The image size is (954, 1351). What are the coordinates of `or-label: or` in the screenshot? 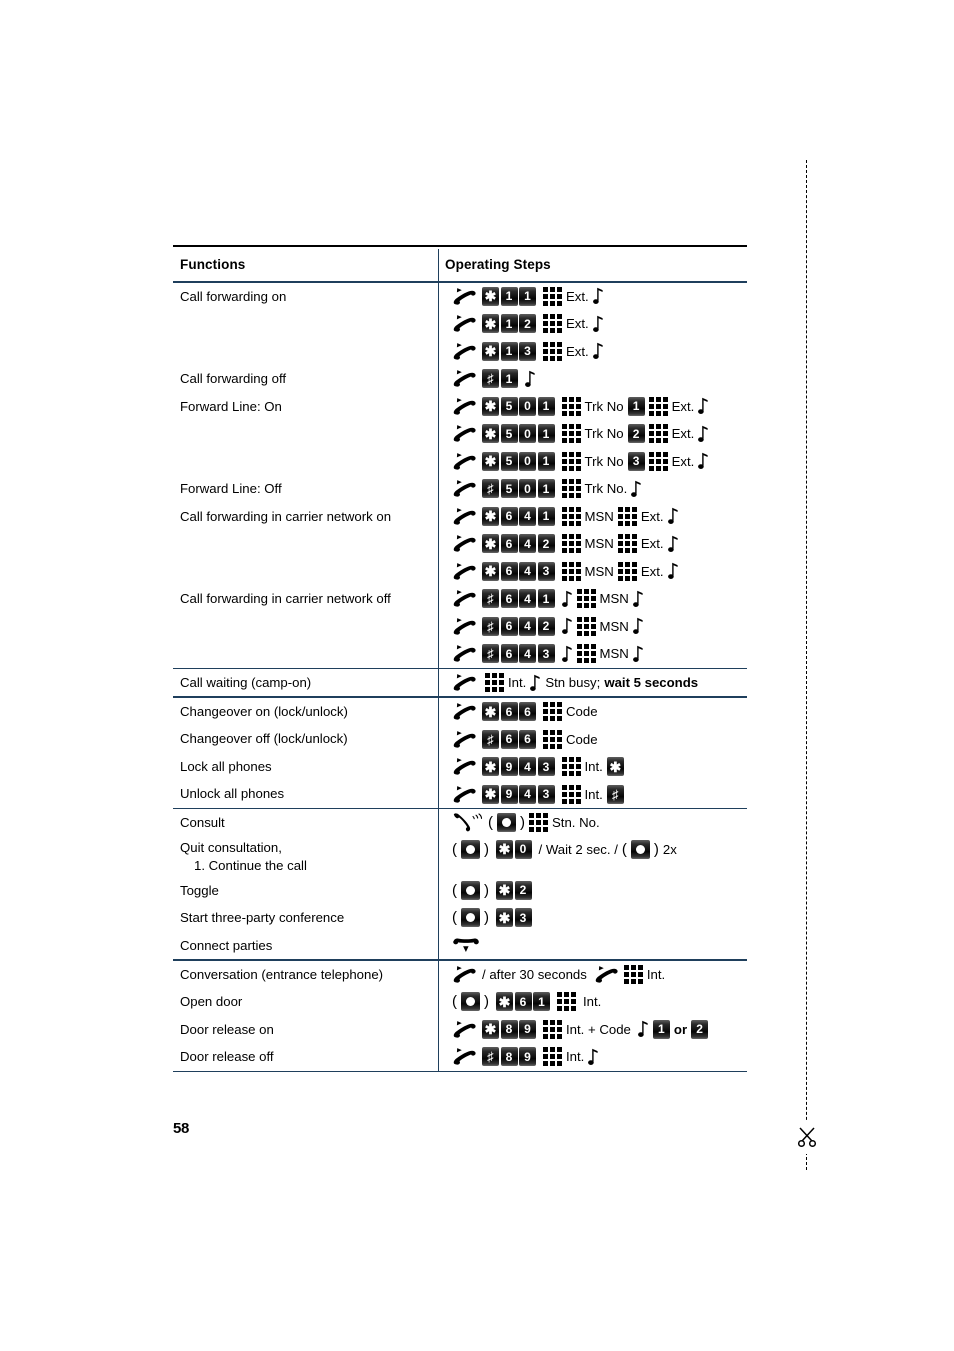 It's located at (680, 1029).